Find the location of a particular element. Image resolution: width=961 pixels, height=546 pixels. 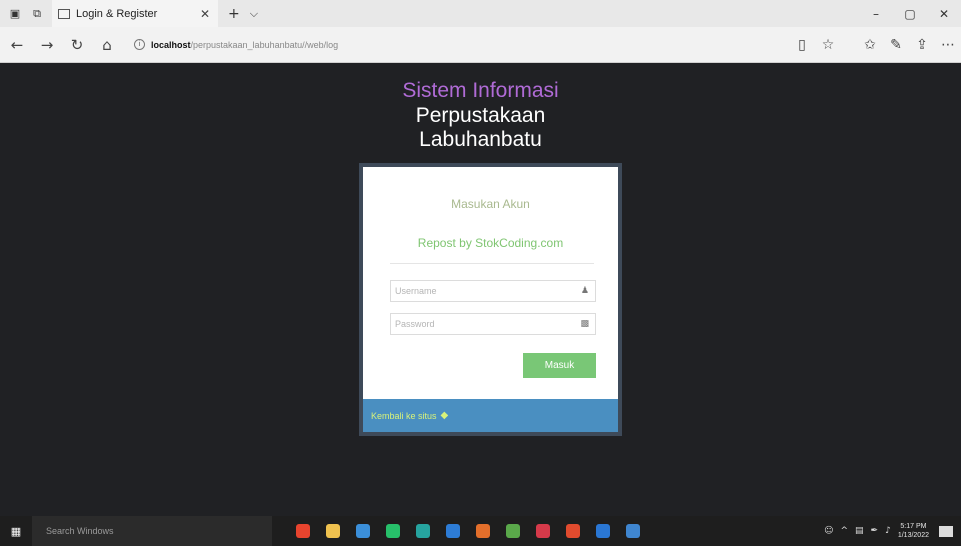

password-field: ▩ is located at coordinates (493, 324).